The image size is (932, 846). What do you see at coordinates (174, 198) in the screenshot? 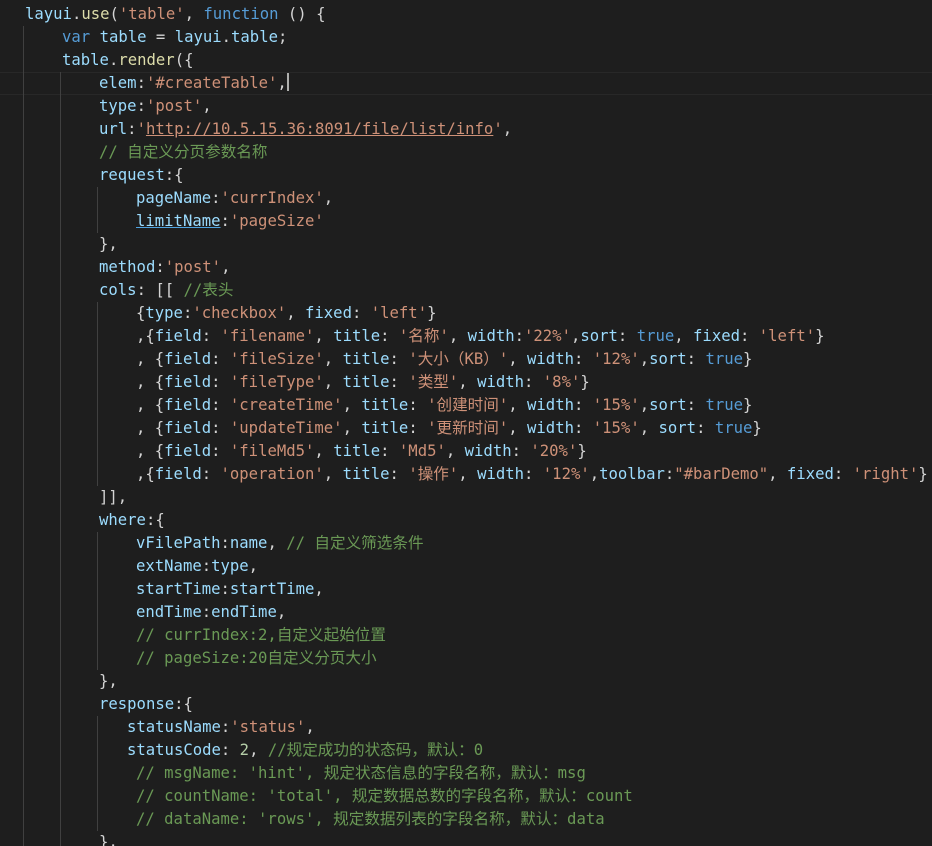
I see `identifier-token: pageName` at bounding box center [174, 198].